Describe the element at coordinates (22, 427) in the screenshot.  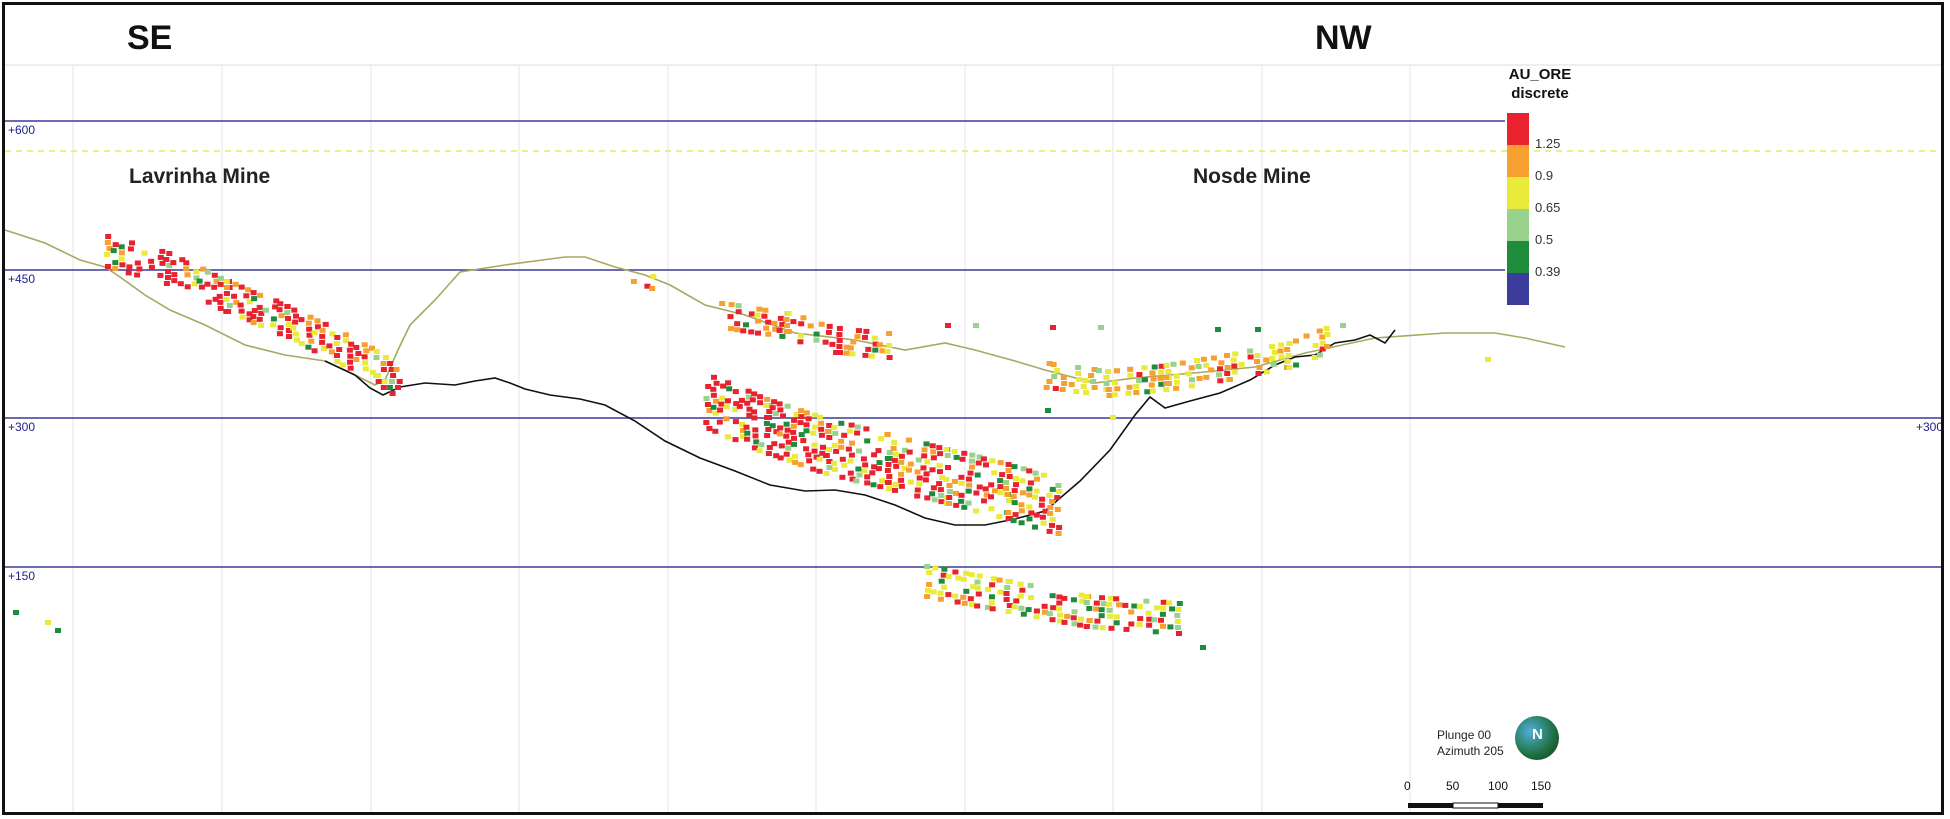
I see `elevation-label-300: +300` at that location.